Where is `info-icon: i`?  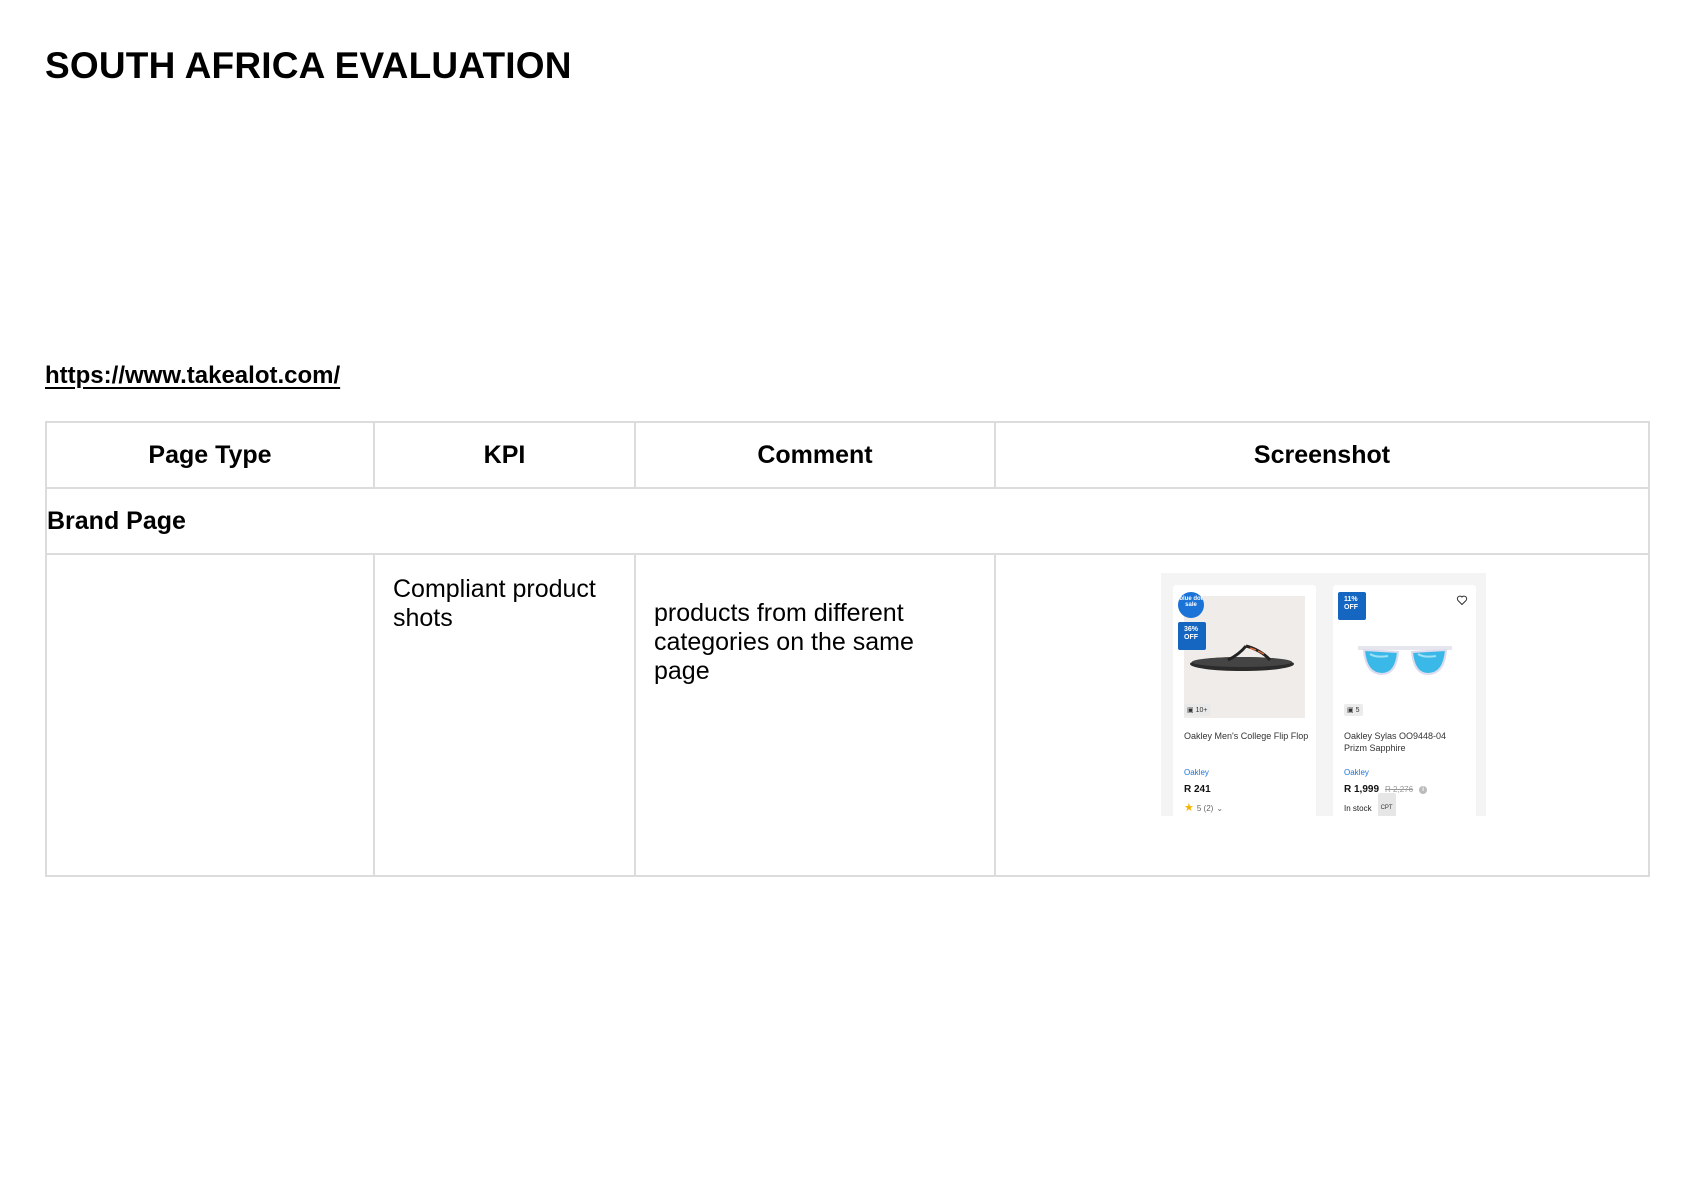 info-icon: i is located at coordinates (1423, 789).